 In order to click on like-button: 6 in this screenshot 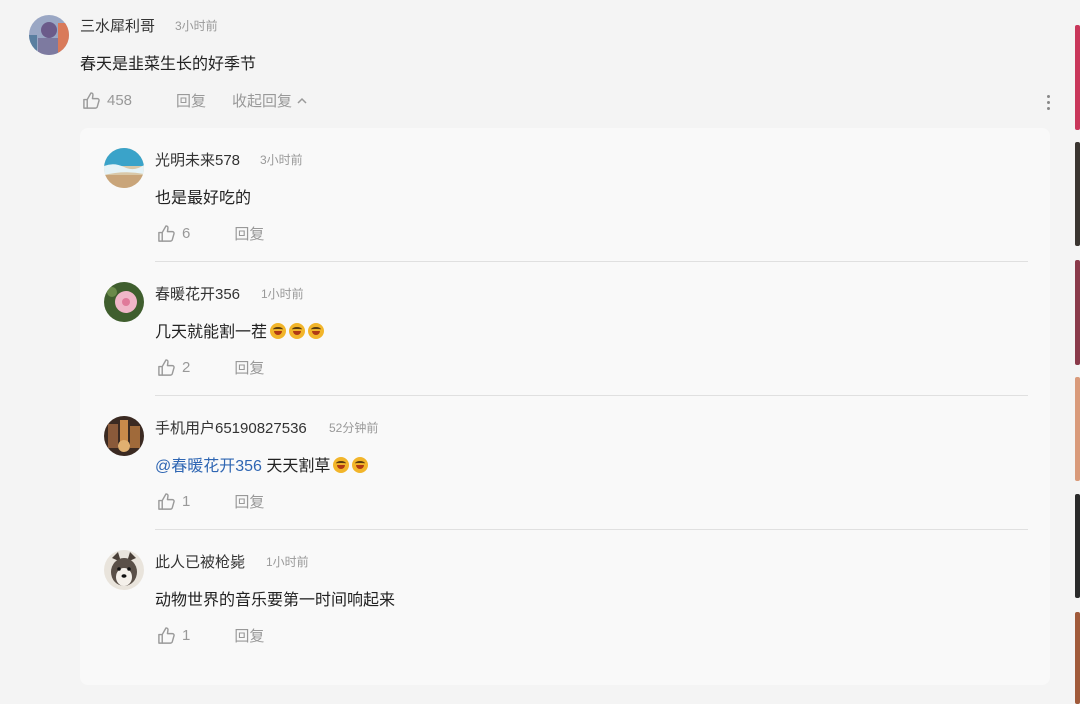, I will do `click(173, 233)`.